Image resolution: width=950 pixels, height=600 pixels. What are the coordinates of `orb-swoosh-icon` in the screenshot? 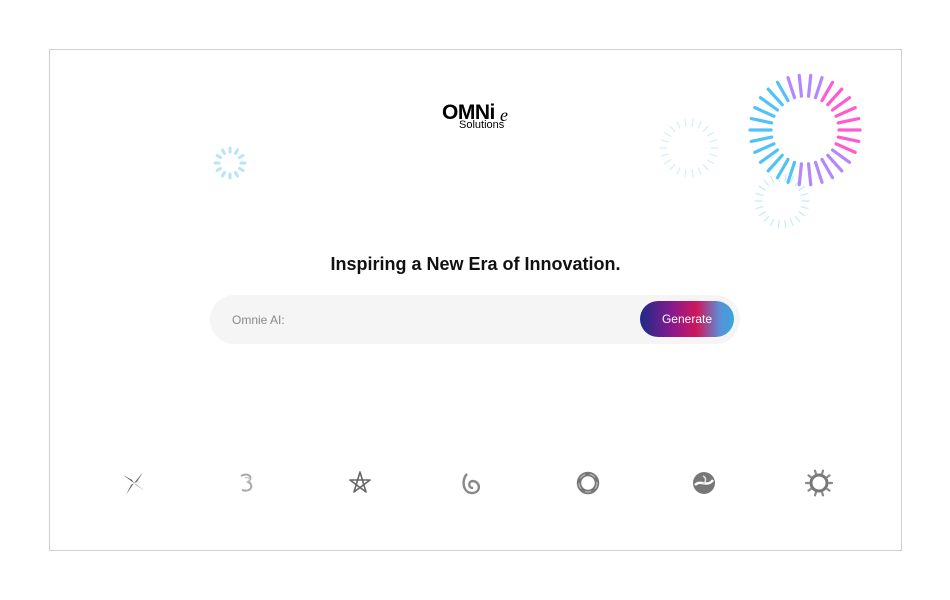 It's located at (704, 483).